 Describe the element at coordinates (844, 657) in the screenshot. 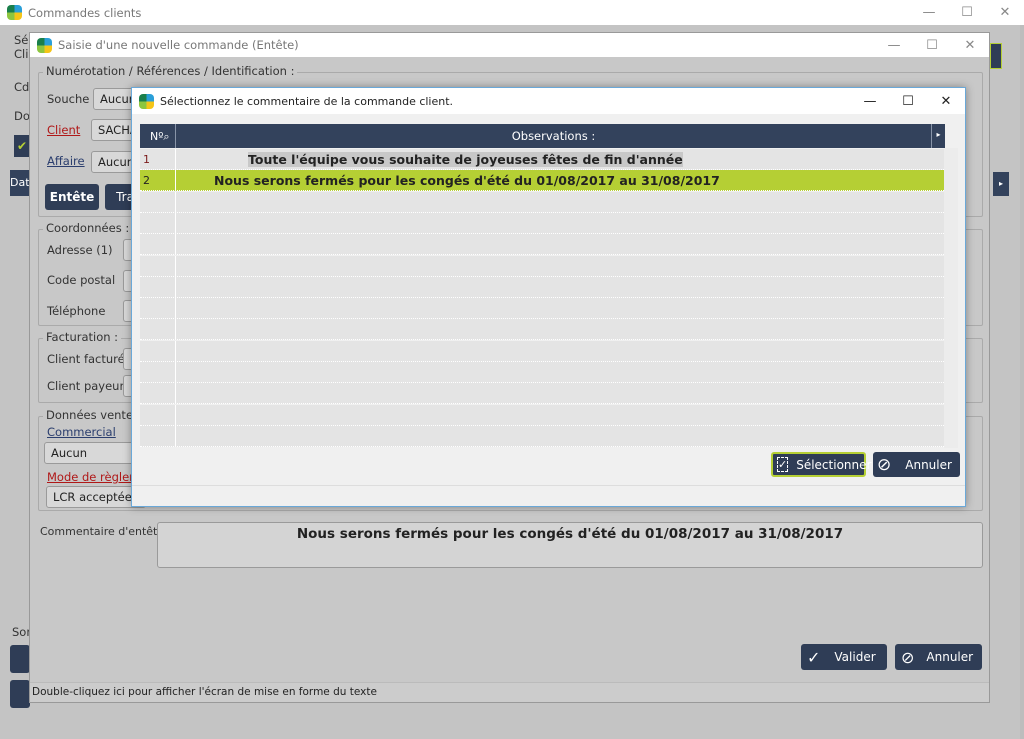

I see `valider-button: ✓ Valider` at that location.